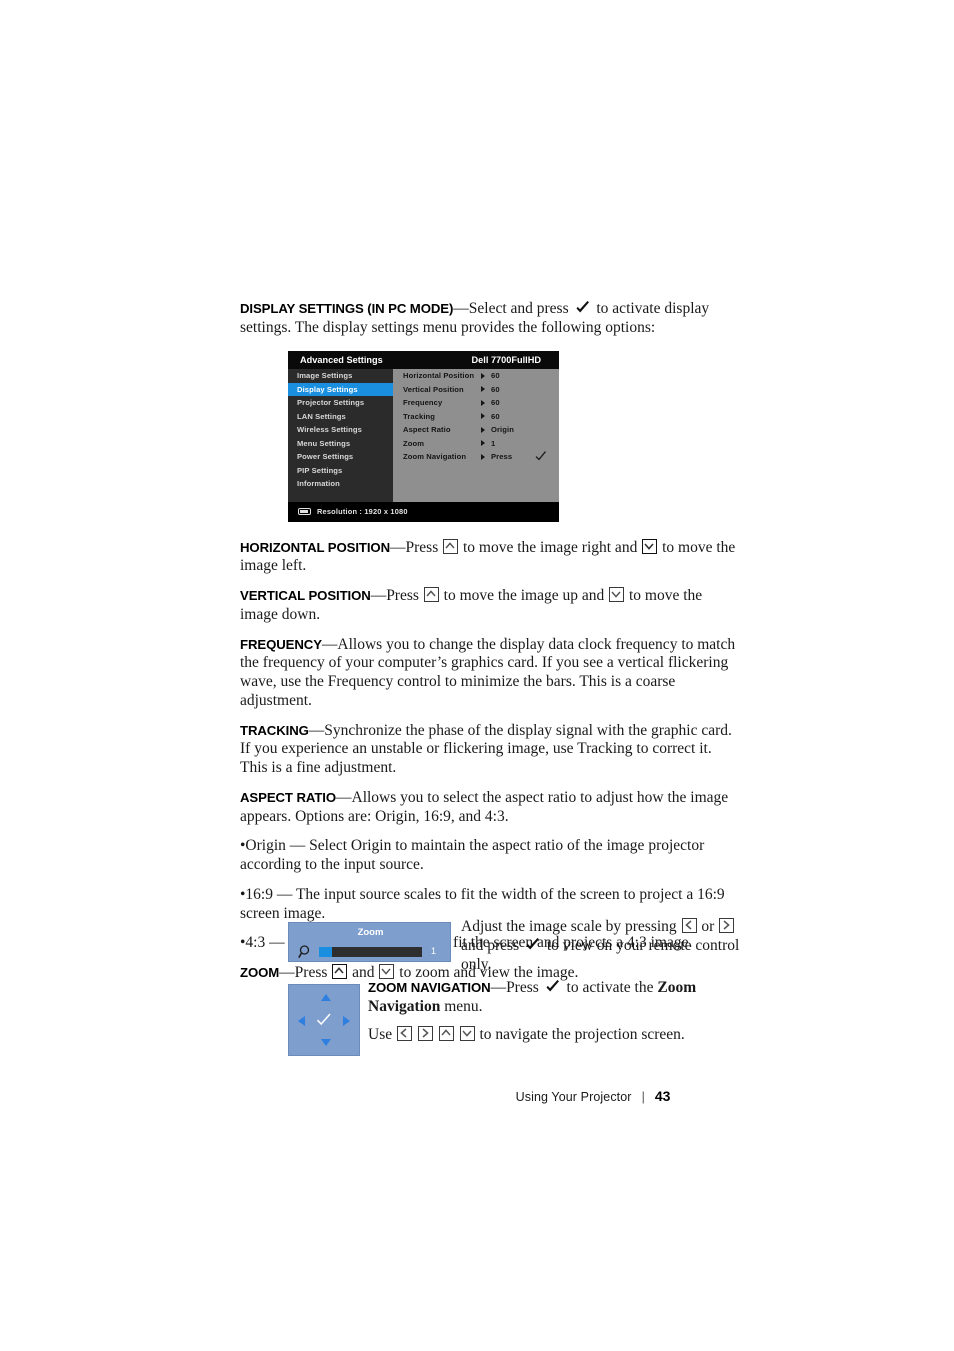 This screenshot has height=1351, width=954. Describe the element at coordinates (573, 1097) in the screenshot. I see `footer-section-label: Using Your Projector` at that location.